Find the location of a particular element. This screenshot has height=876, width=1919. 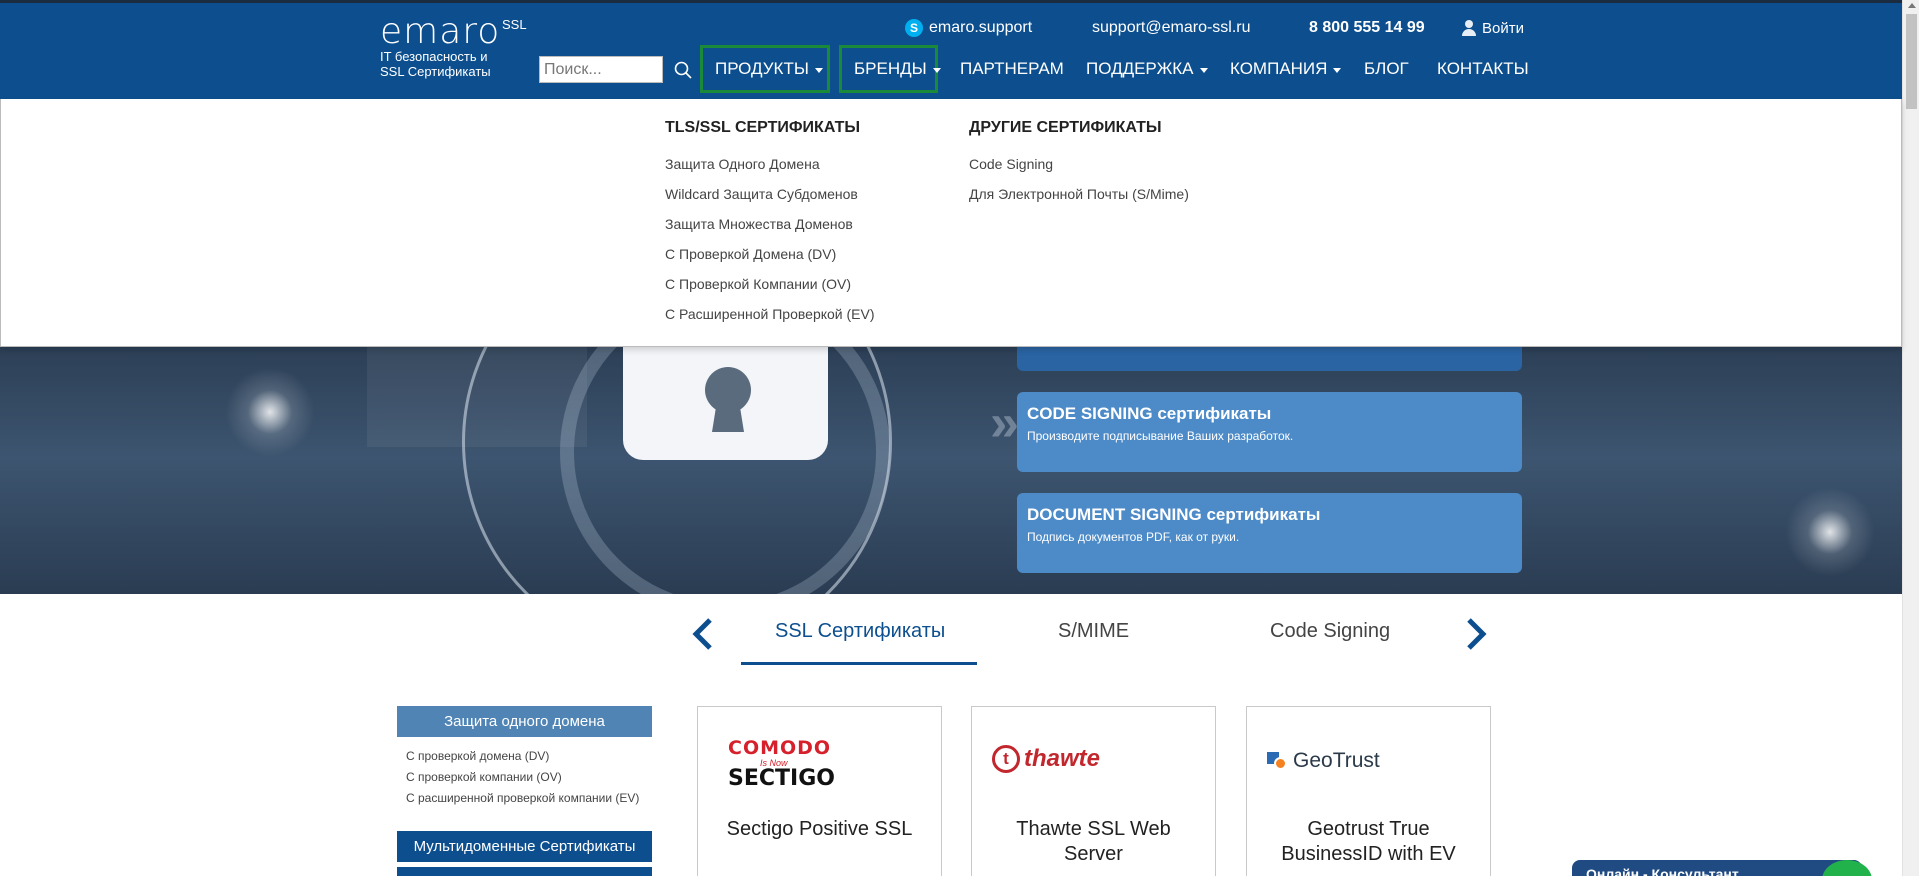

nav-blog: БЛОГ is located at coordinates (1386, 69).